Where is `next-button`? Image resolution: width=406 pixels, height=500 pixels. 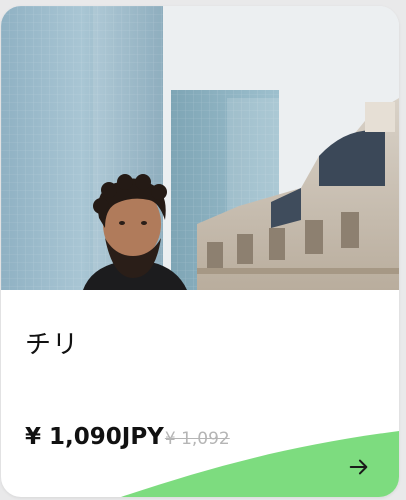
next-button is located at coordinates (359, 467).